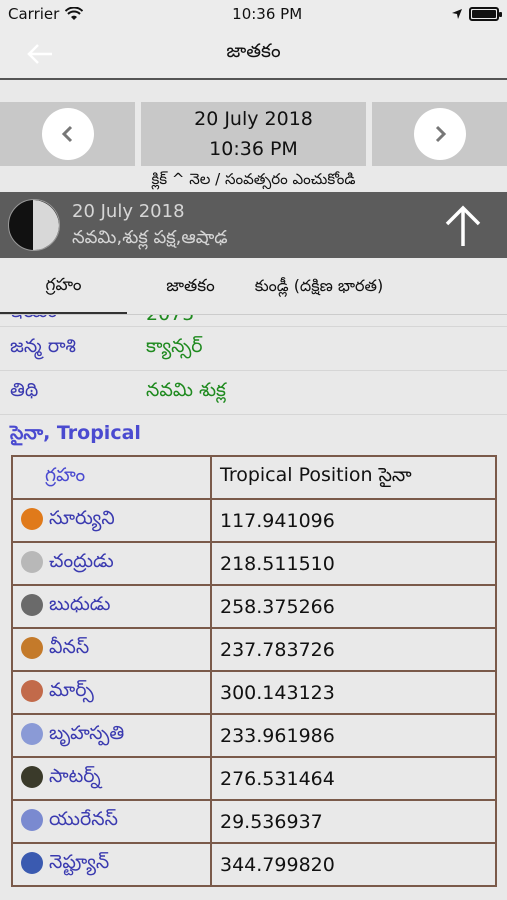  What do you see at coordinates (73, 321) in the screenshot?
I see `info-key: ఇయం` at bounding box center [73, 321].